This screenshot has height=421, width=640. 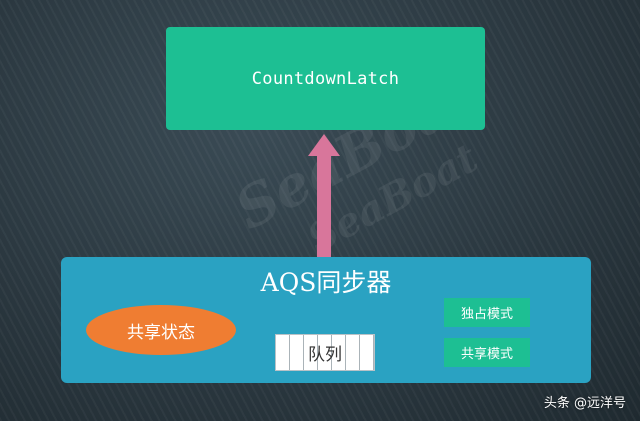 I want to click on shared-state-label: 共享状态, so click(x=161, y=332).